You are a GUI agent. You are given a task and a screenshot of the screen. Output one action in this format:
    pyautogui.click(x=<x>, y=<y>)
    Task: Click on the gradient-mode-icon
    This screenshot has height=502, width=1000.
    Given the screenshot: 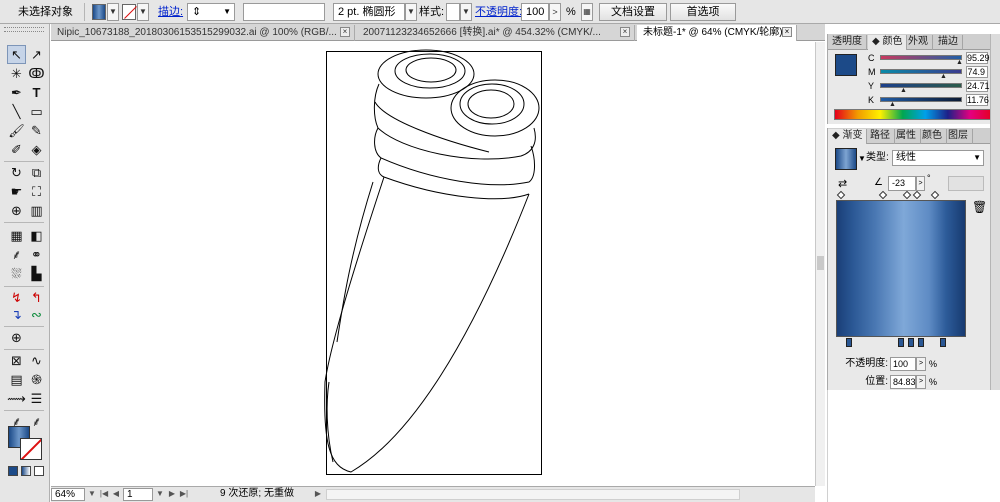 What is the action you would take?
    pyautogui.click(x=26, y=471)
    